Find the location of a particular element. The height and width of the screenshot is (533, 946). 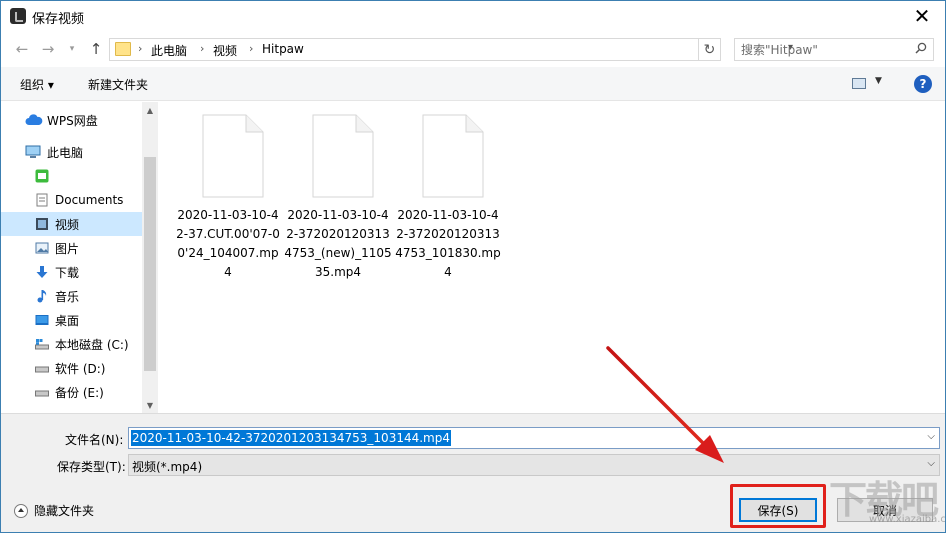

nav-item-downloads: 下载 is located at coordinates (71, 272).